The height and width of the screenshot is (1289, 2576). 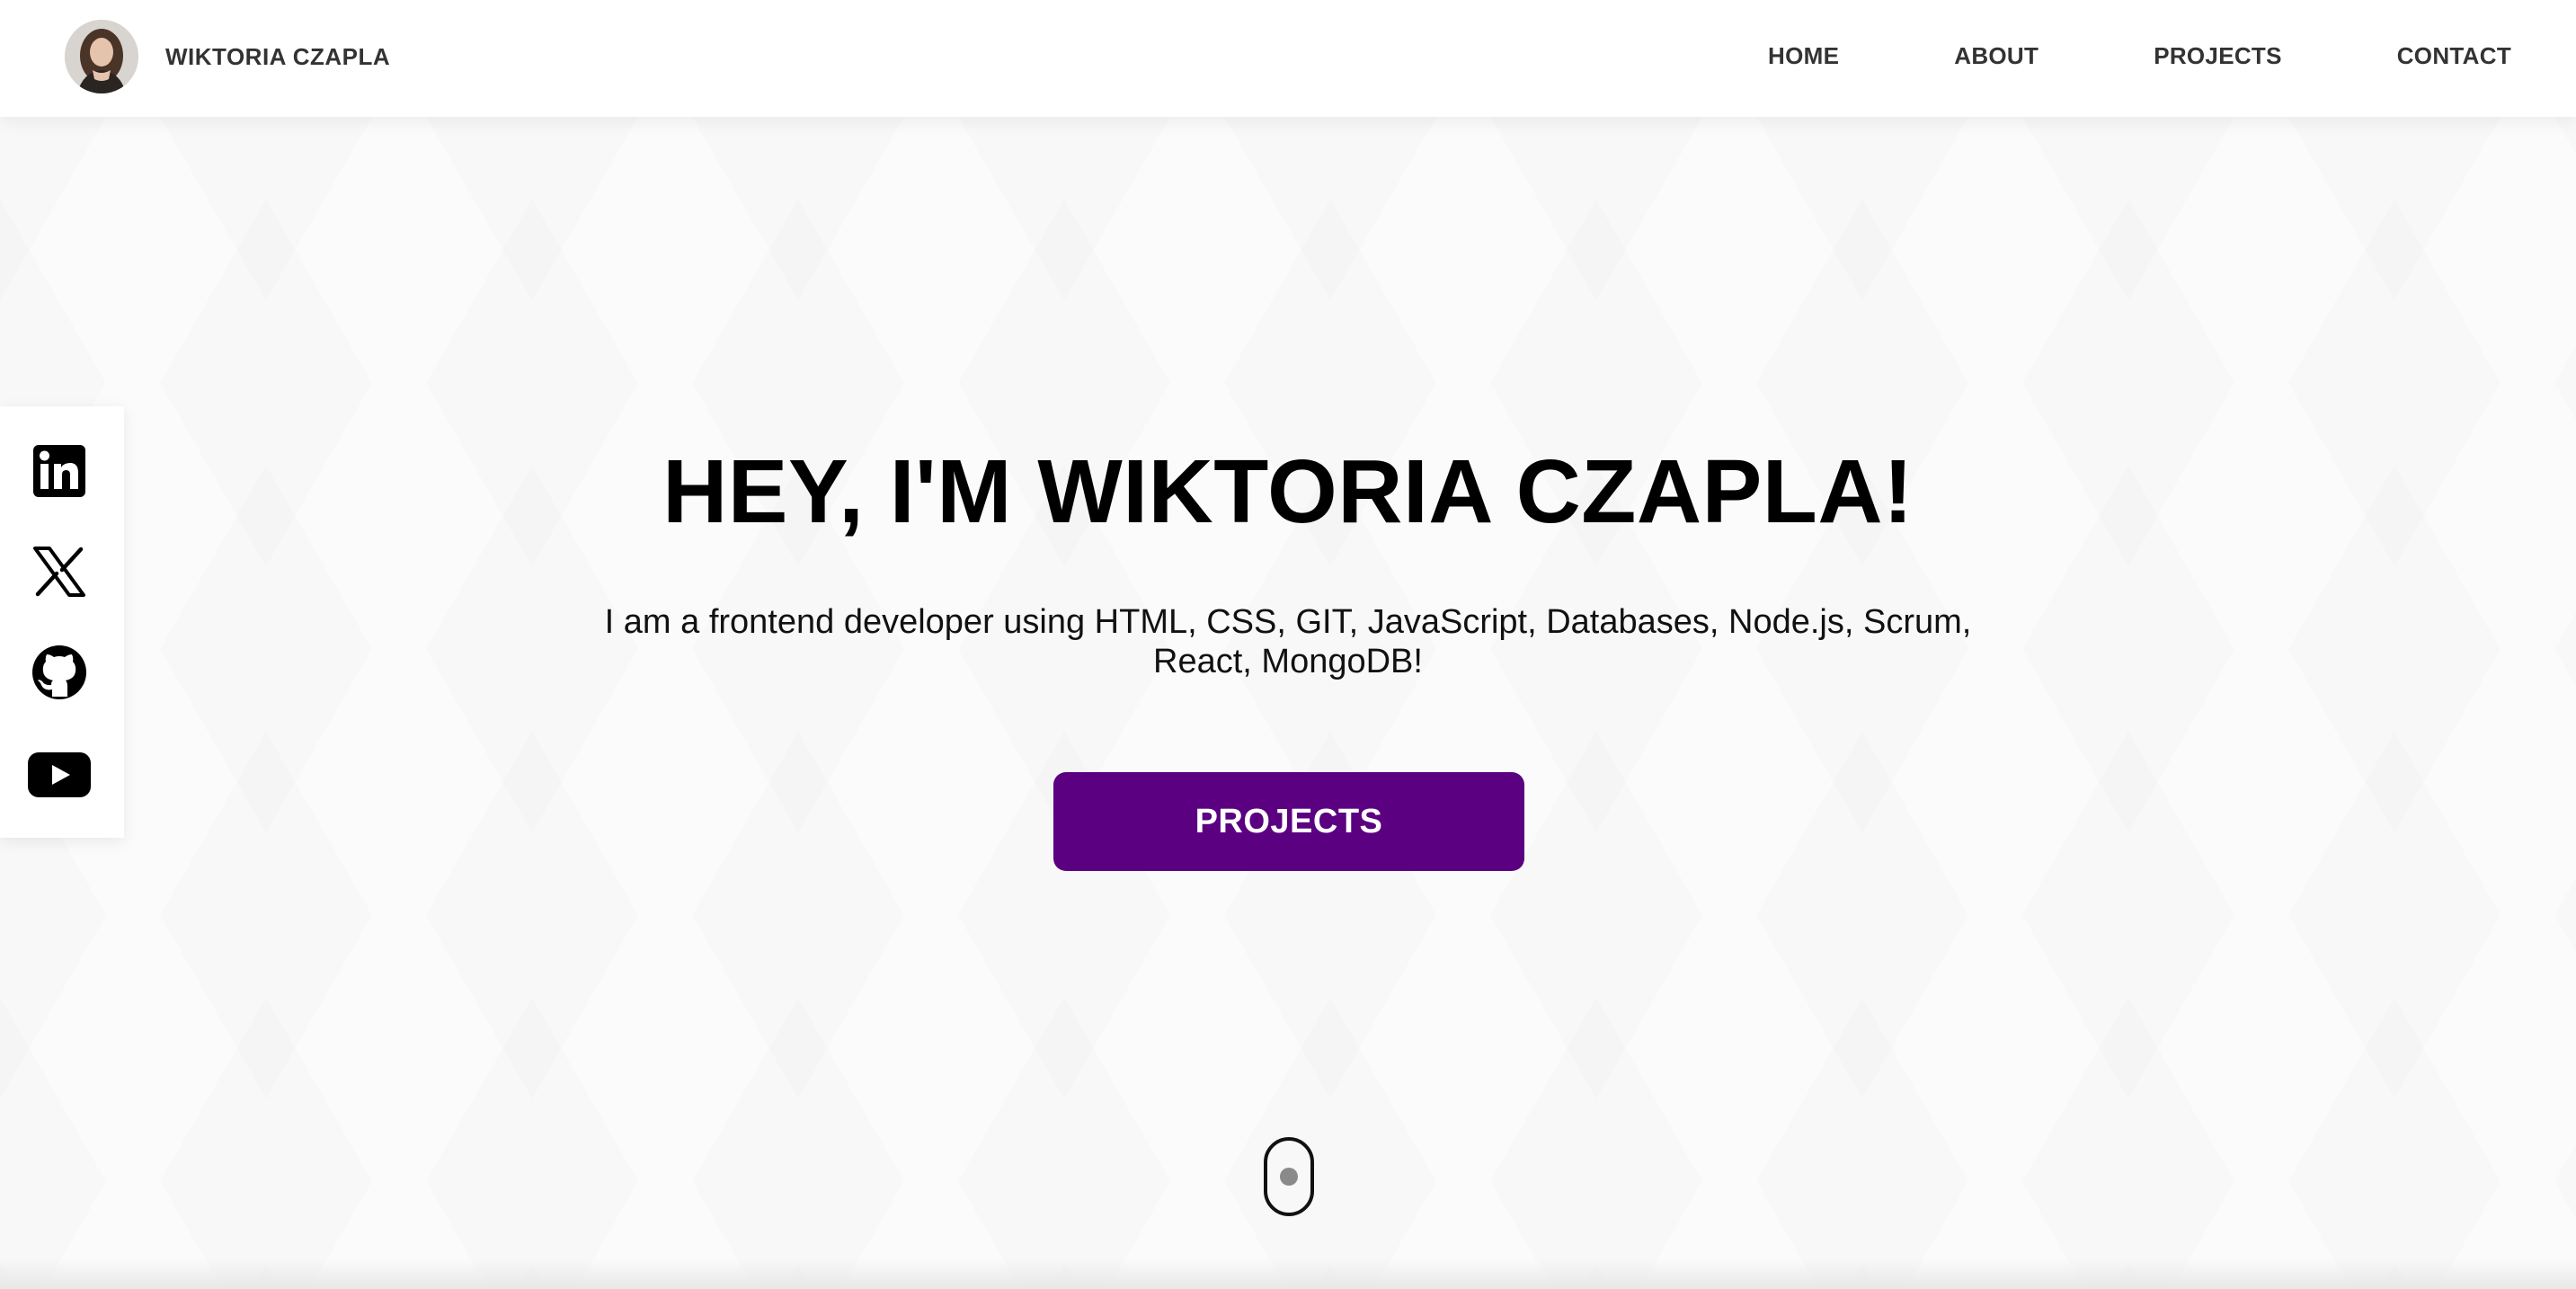 I want to click on projects-button: PROJECTS, so click(x=1288, y=821).